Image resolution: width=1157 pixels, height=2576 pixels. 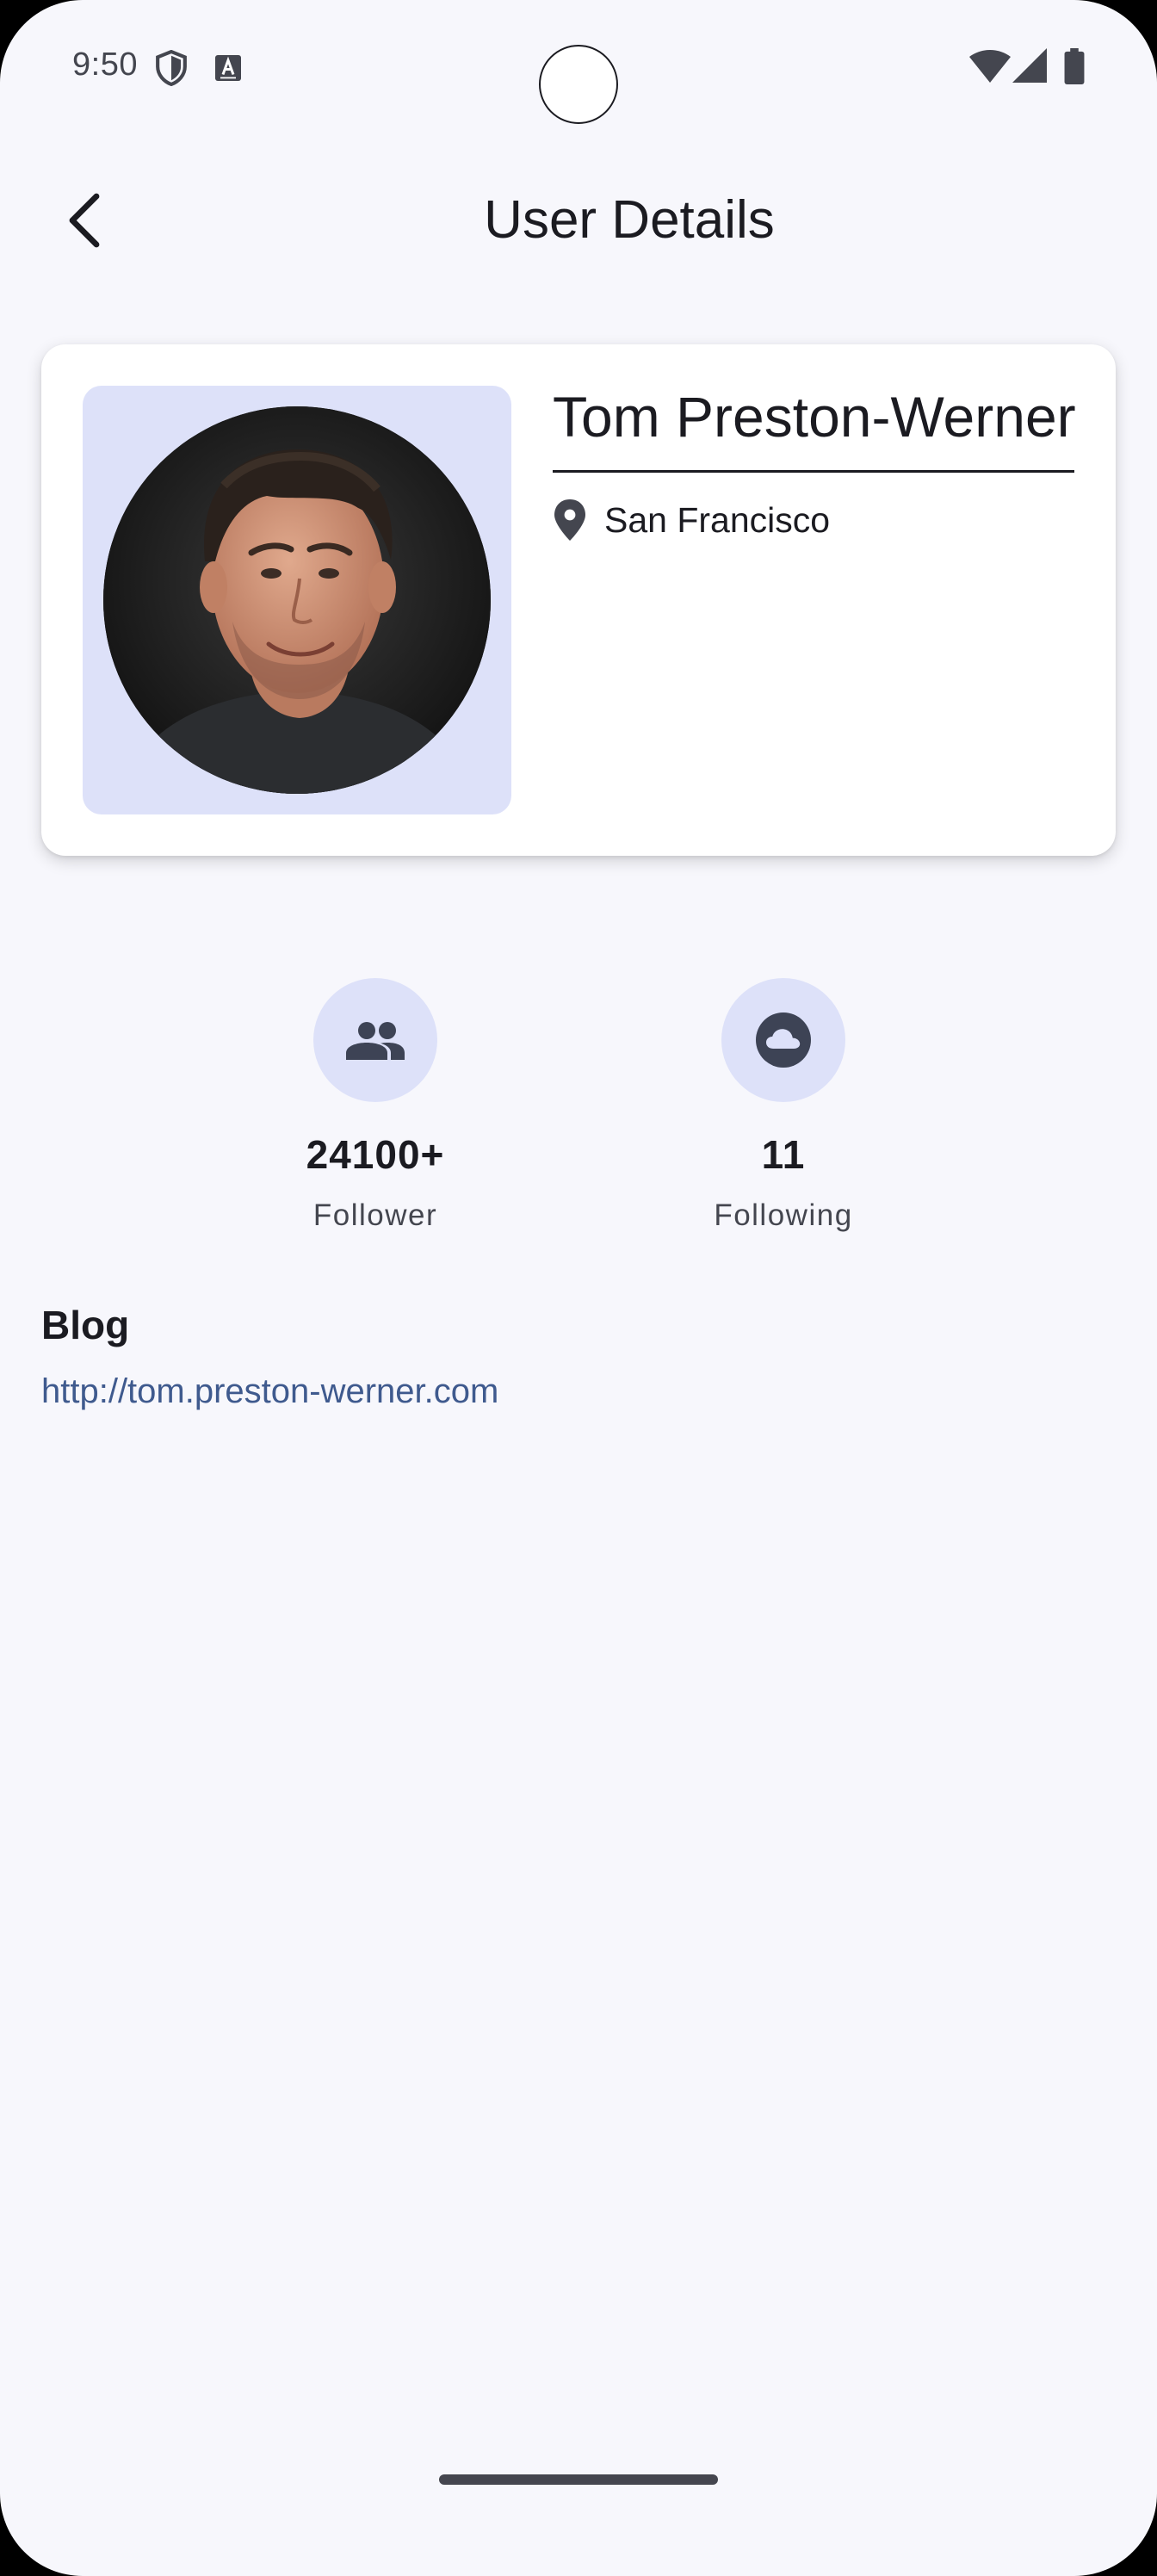 I want to click on followers-label: Follower, so click(x=375, y=1215).